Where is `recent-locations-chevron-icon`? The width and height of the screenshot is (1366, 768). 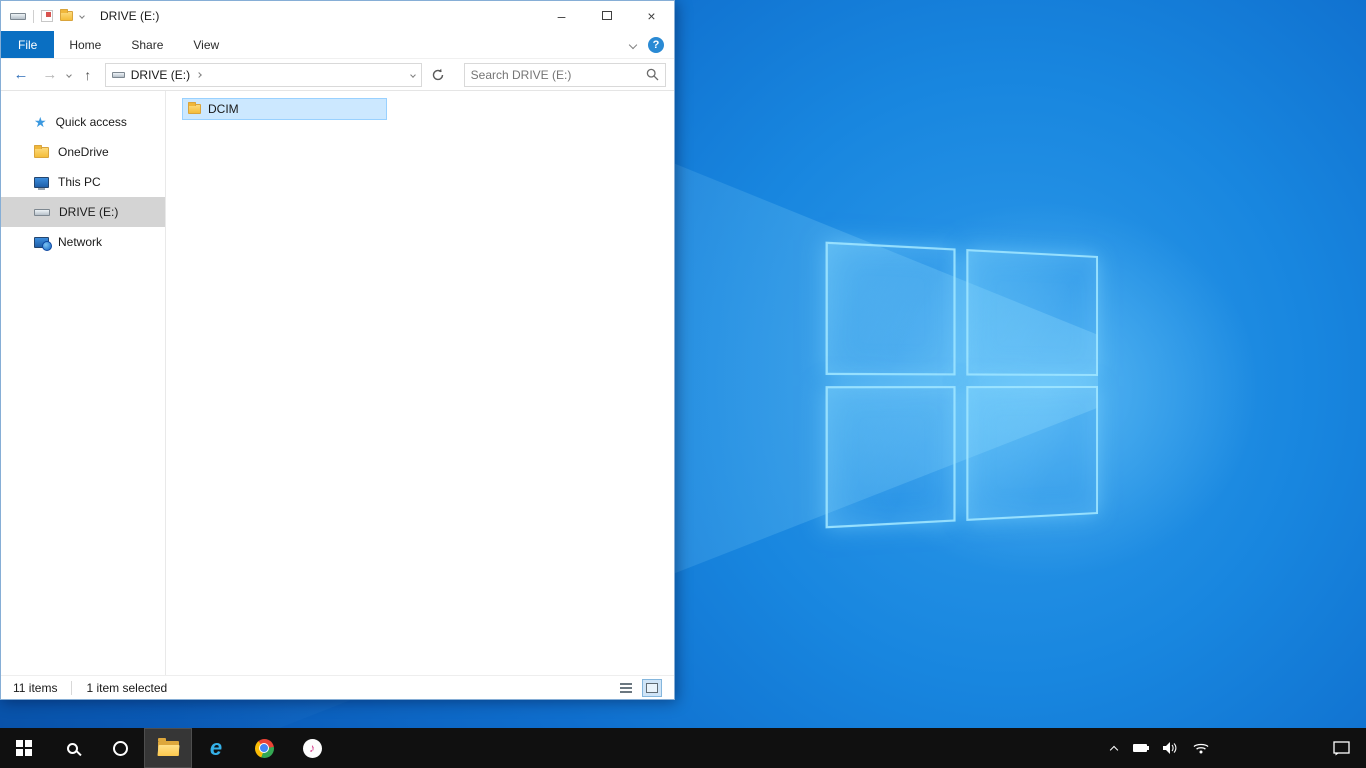
recent-locations-chevron-icon is located at coordinates (69, 74).